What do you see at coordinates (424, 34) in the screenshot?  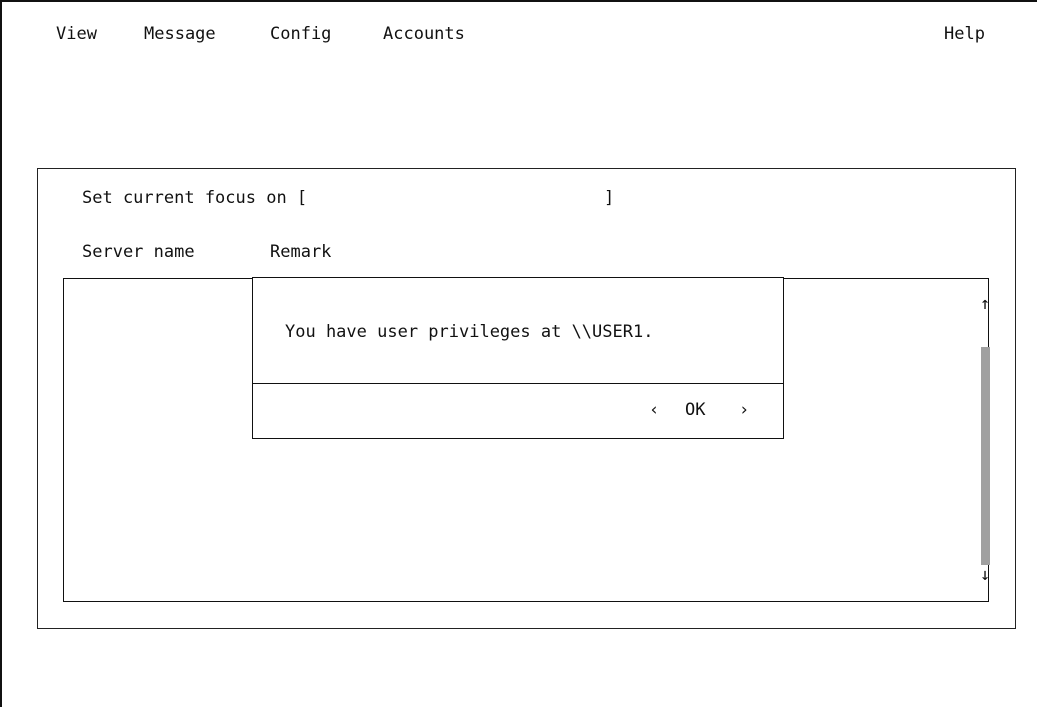 I see `menu-accounts: Accounts` at bounding box center [424, 34].